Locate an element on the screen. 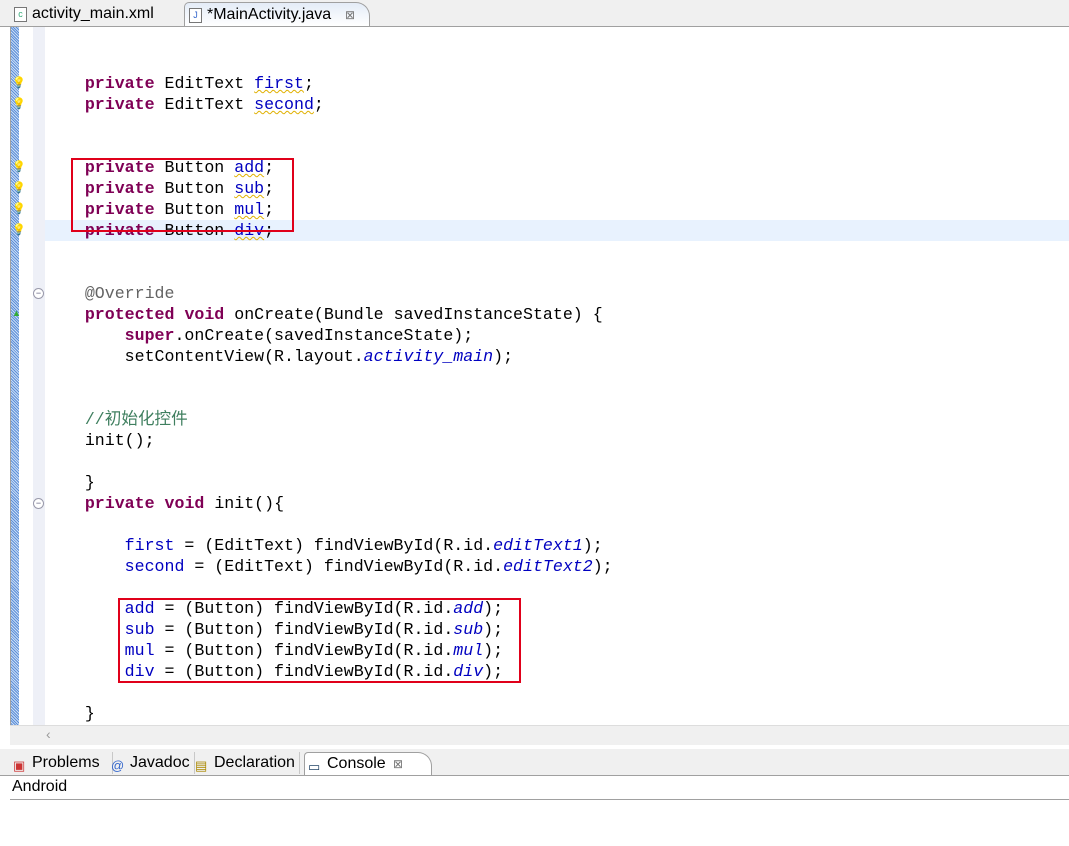 Image resolution: width=1069 pixels, height=846 pixels. tab-label: activity_main.xml is located at coordinates (93, 13).